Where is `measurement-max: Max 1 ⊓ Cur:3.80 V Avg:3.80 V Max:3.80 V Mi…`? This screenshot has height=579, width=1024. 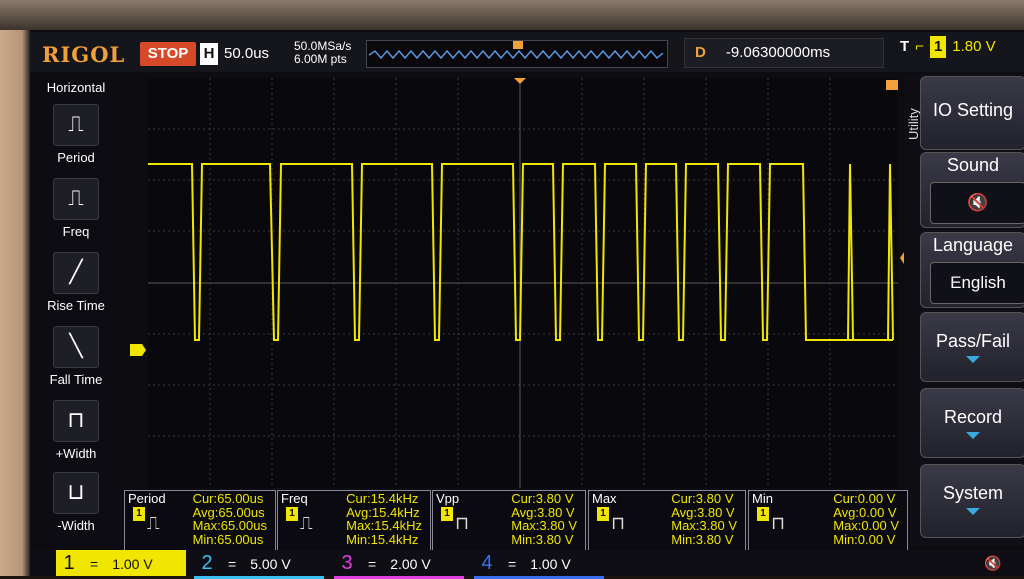 measurement-max: Max 1 ⊓ Cur:3.80 V Avg:3.80 V Max:3.80 V Mi… is located at coordinates (667, 521).